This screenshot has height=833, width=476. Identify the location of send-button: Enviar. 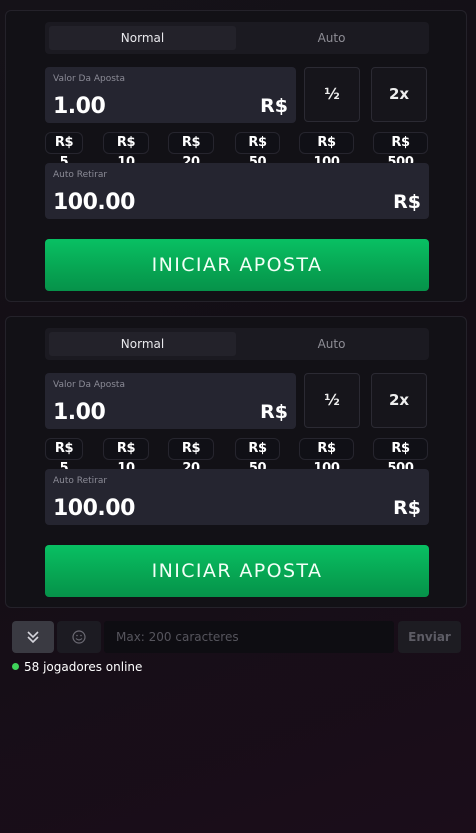
(429, 637).